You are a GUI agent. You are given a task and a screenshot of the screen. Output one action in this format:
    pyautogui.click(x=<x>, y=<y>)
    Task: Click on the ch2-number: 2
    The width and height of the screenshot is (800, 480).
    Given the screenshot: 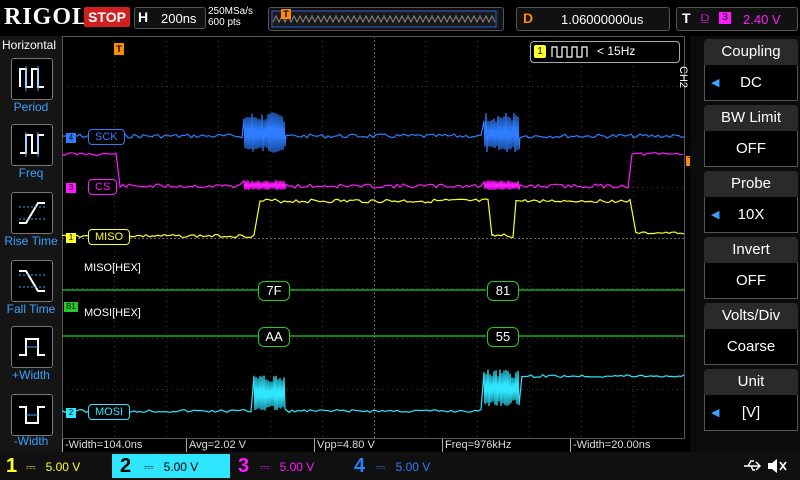 What is the action you would take?
    pyautogui.click(x=126, y=466)
    